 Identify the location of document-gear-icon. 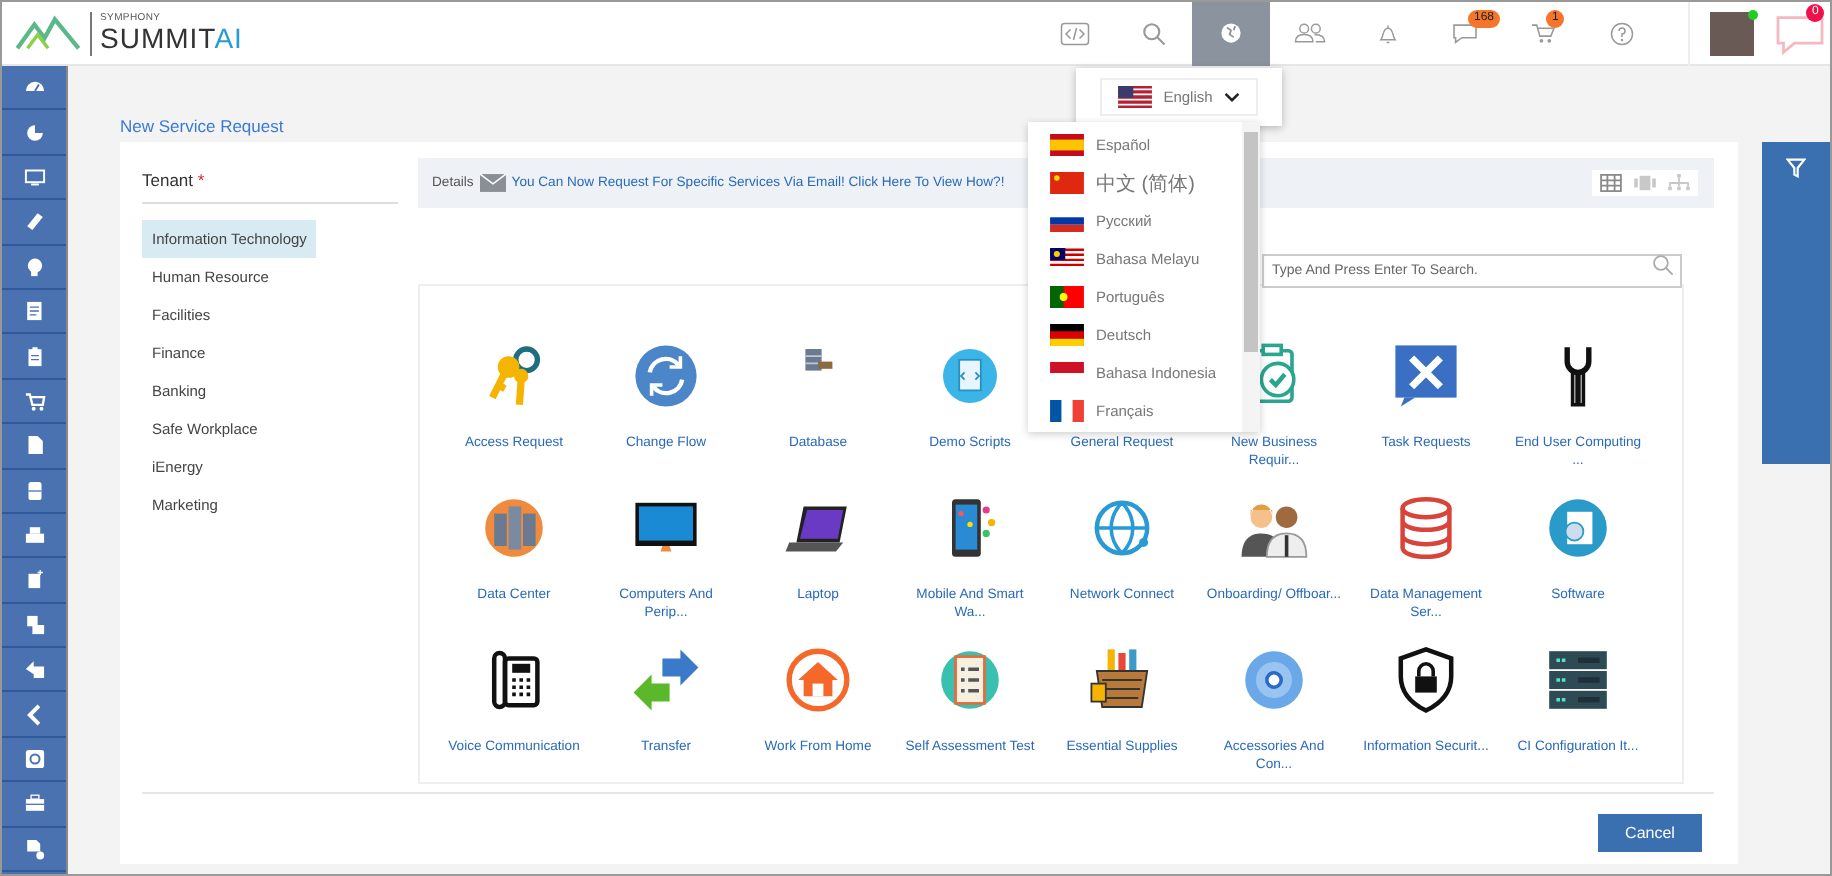
(34, 848).